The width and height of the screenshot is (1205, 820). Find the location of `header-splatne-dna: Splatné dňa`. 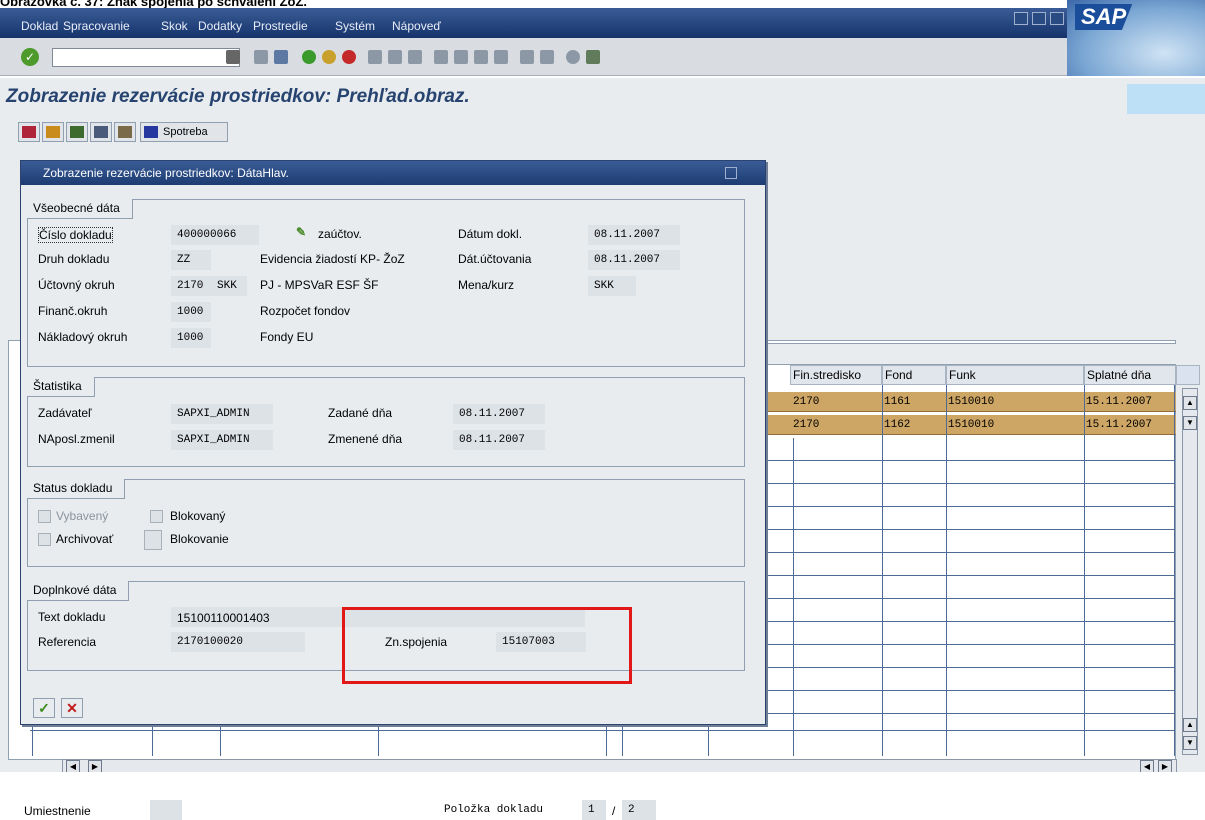

header-splatne-dna: Splatné dňa is located at coordinates (1130, 375).